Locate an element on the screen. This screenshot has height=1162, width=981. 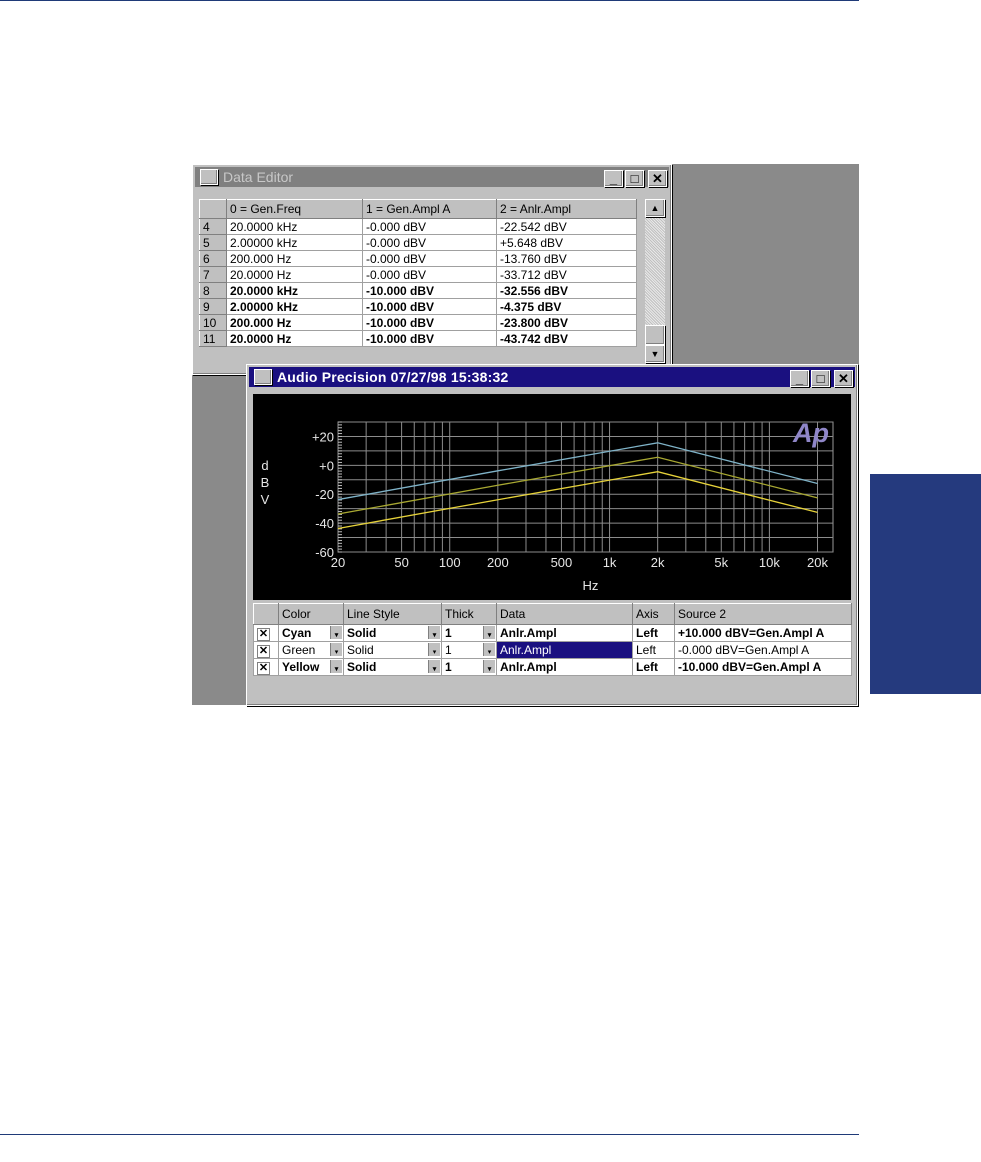
table-row: 11 20.0000 Hz -10.000 dBV -43.742 dBV is located at coordinates (418, 338).